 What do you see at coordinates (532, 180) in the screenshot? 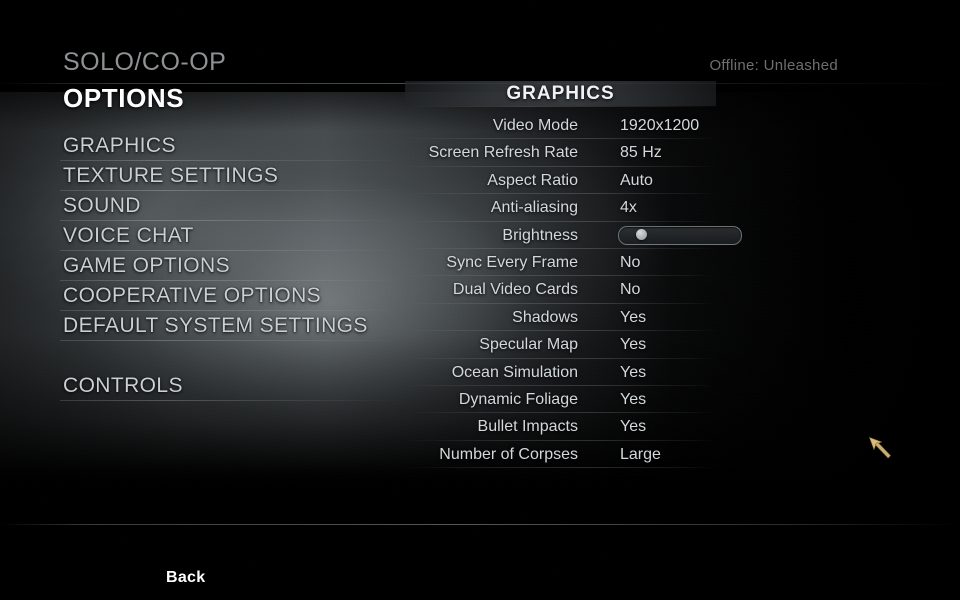
I see `setting-label: Aspect Ratio` at bounding box center [532, 180].